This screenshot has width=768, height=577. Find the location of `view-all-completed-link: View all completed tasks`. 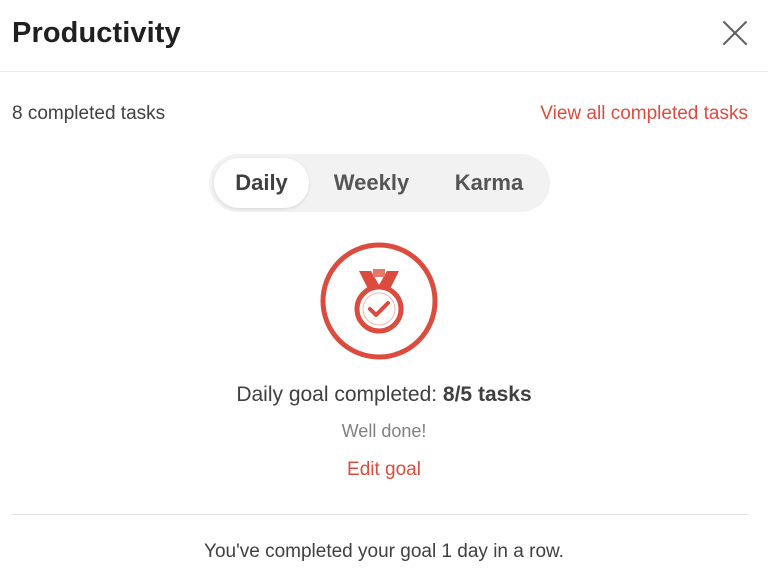

view-all-completed-link: View all completed tasks is located at coordinates (644, 114).